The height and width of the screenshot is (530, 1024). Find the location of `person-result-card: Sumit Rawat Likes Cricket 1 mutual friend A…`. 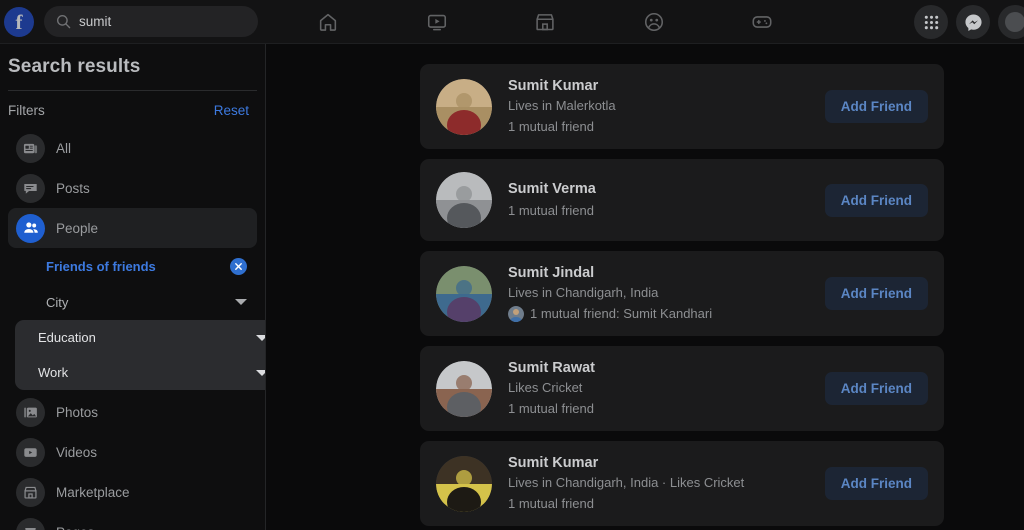

person-result-card: Sumit Rawat Likes Cricket 1 mutual friend A… is located at coordinates (682, 388).